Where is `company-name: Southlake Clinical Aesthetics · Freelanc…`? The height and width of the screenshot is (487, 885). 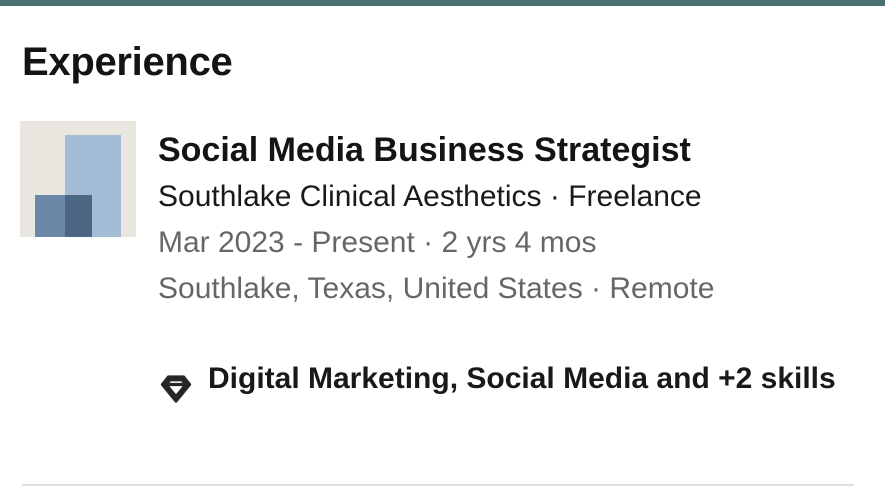 company-name: Southlake Clinical Aesthetics · Freelanc… is located at coordinates (508, 197).